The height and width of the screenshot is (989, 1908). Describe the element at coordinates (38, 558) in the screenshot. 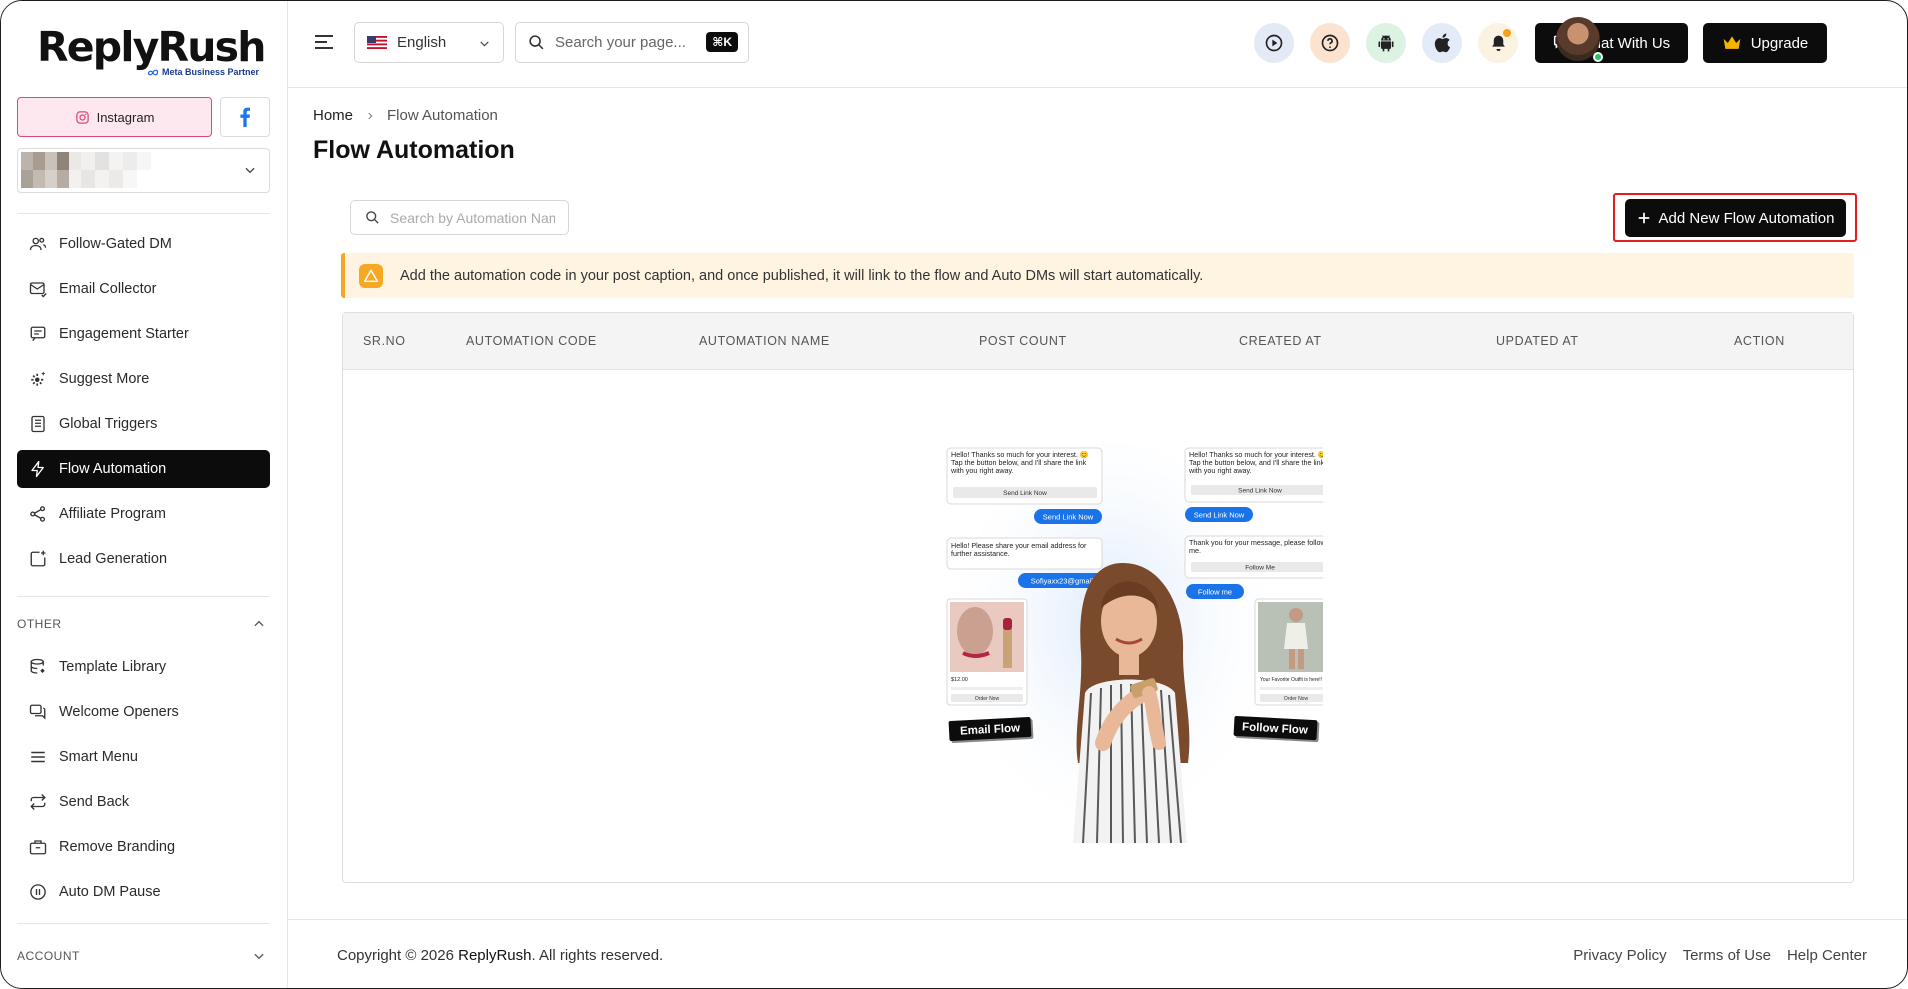

I see `add-square-icon` at that location.